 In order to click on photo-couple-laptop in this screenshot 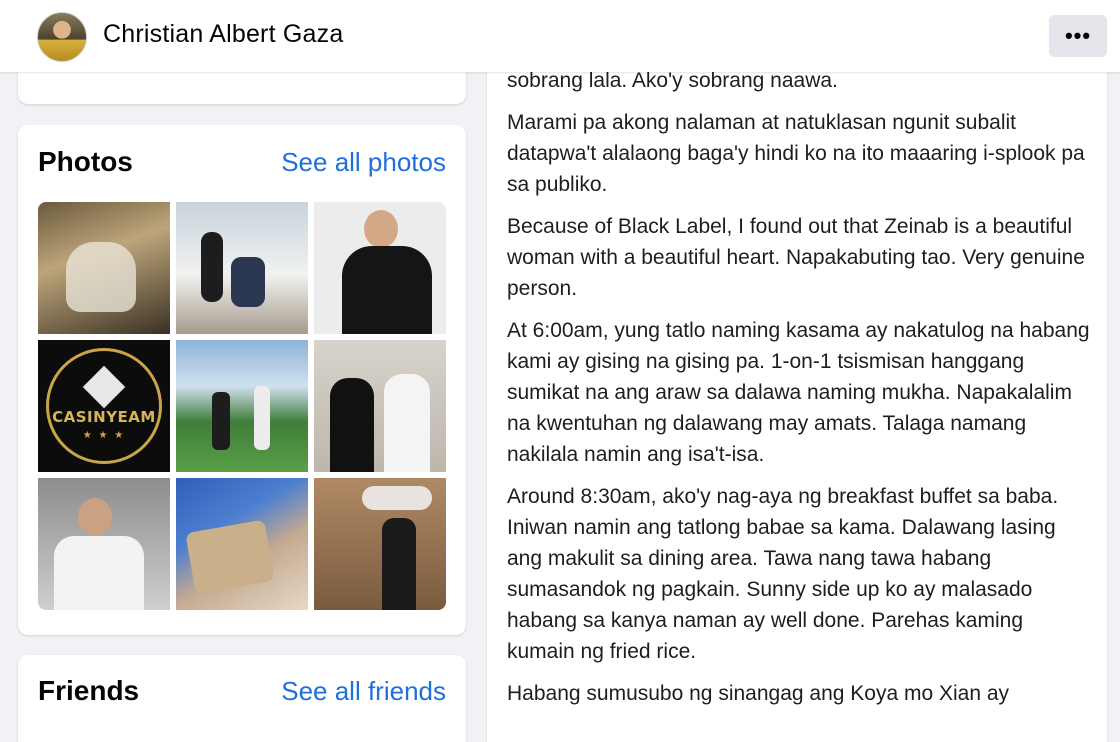, I will do `click(242, 268)`.